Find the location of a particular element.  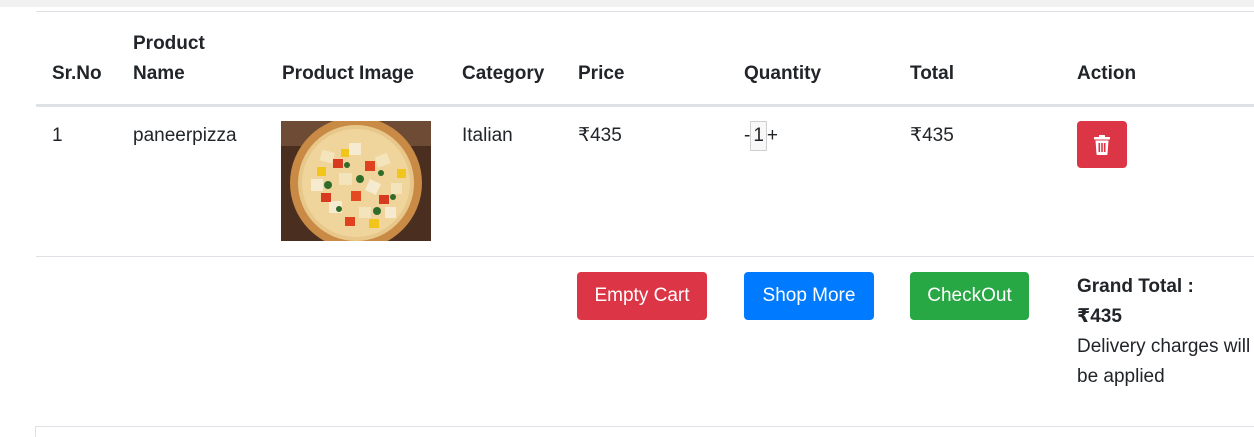

quantity-stepper: -1 + is located at coordinates (761, 136).